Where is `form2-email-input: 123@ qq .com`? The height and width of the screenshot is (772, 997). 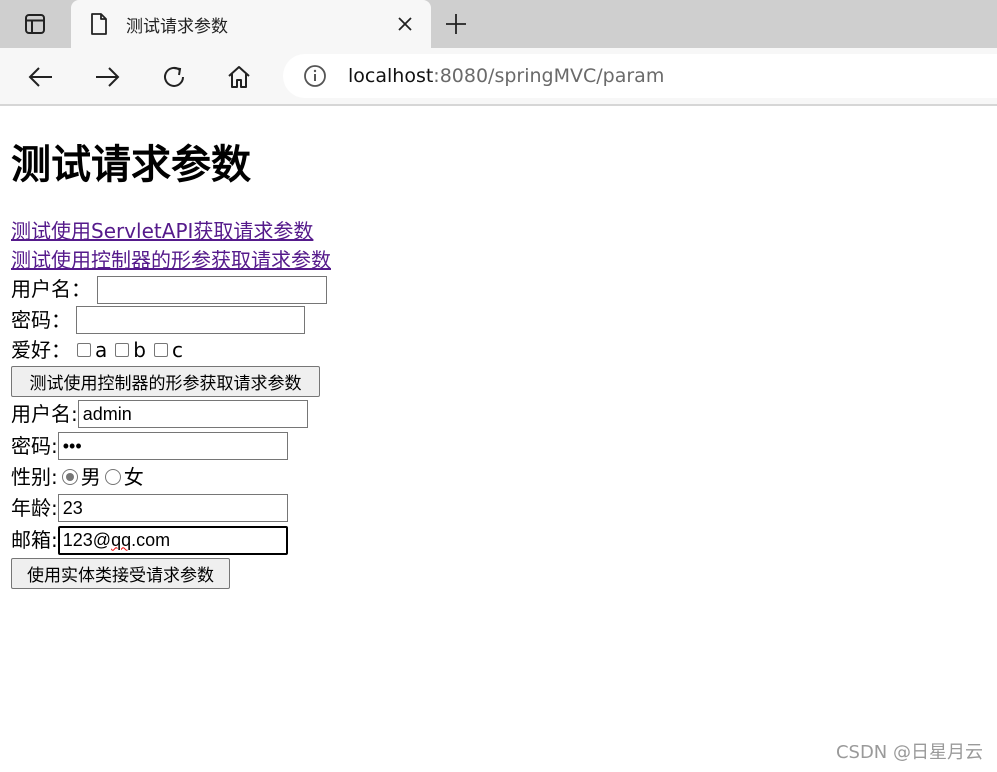 form2-email-input: 123@ qq .com is located at coordinates (172, 540).